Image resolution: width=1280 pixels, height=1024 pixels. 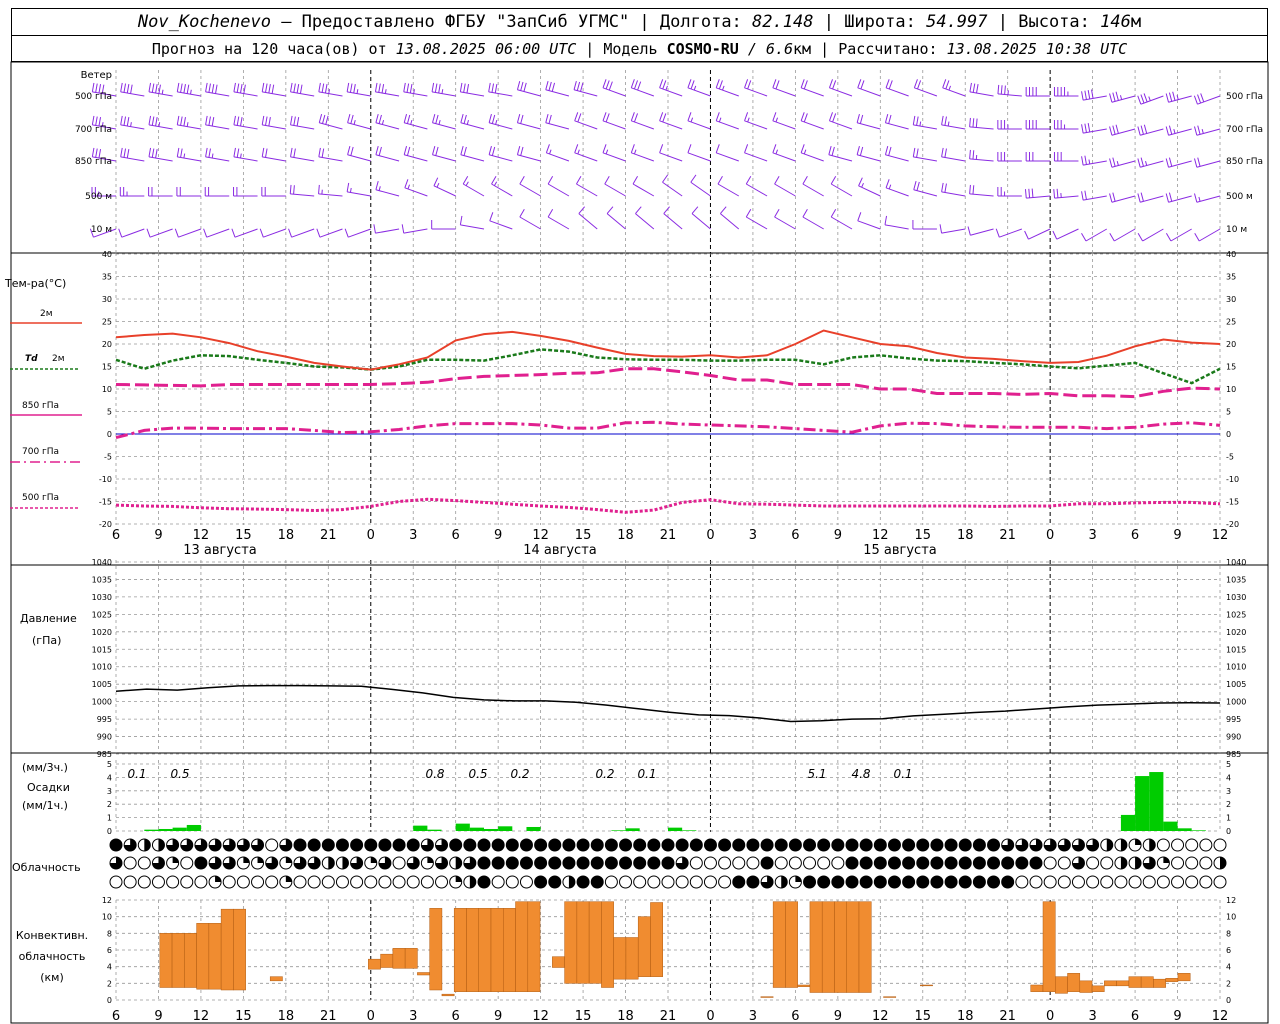 I want to click on legend-t500: 500 гПа, so click(x=40, y=498).